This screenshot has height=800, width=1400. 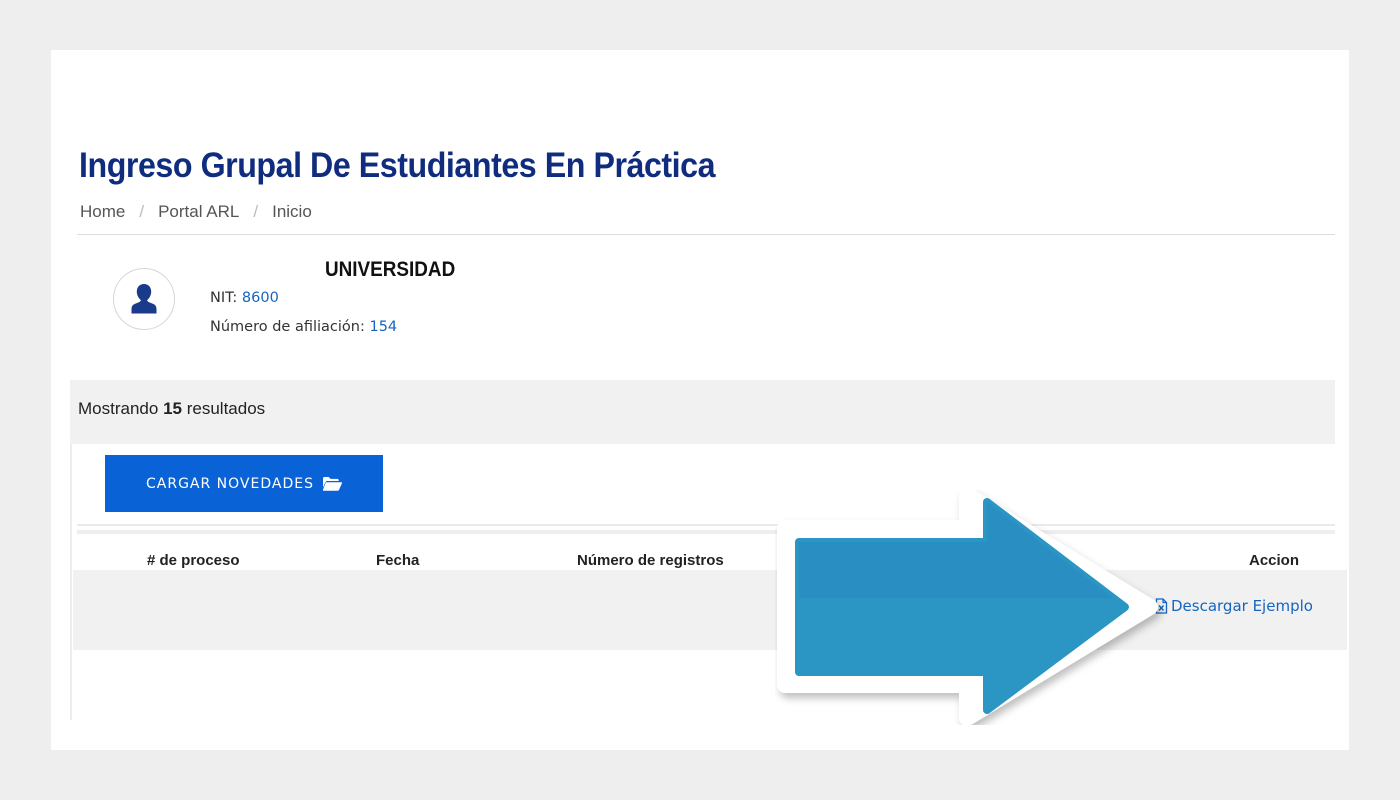 I want to click on column-header-fecha: Fecha, so click(x=398, y=560).